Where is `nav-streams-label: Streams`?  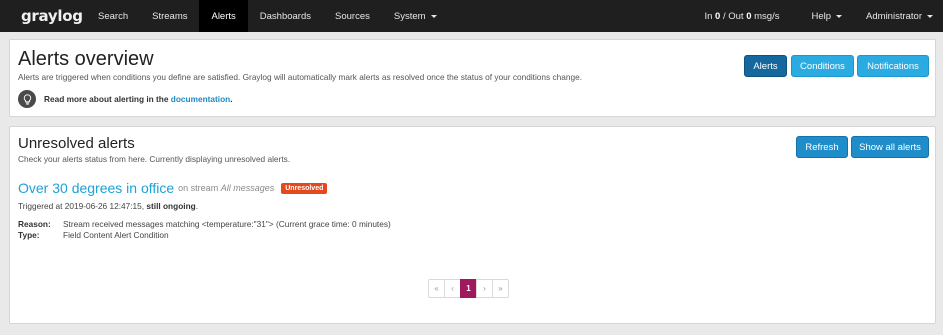 nav-streams-label: Streams is located at coordinates (170, 16).